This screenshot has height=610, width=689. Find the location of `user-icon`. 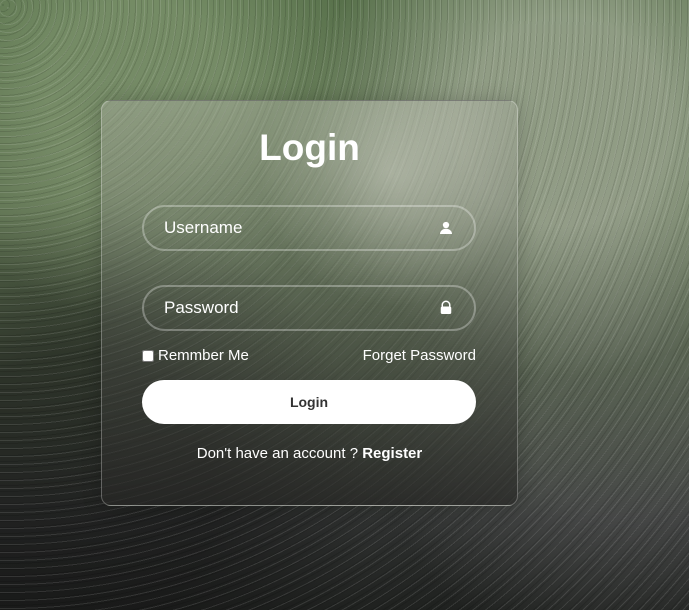

user-icon is located at coordinates (446, 227).